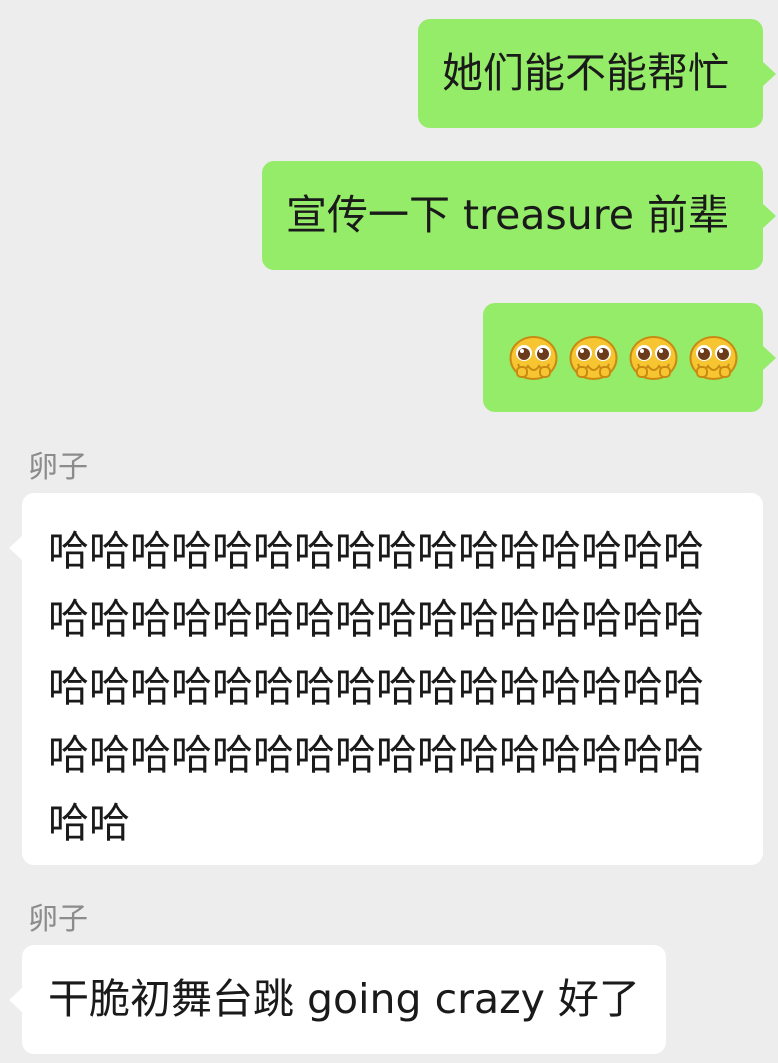 The image size is (778, 1063). I want to click on sent-emoji-bubble, so click(629, 357).